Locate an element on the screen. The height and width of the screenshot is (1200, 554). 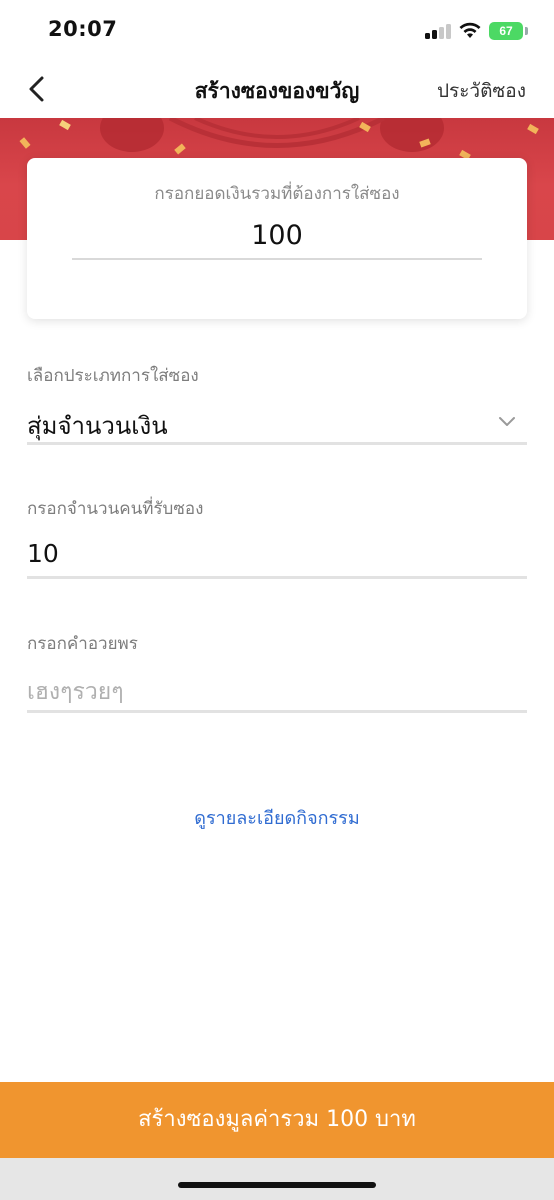
recipients-underline is located at coordinates (277, 577).